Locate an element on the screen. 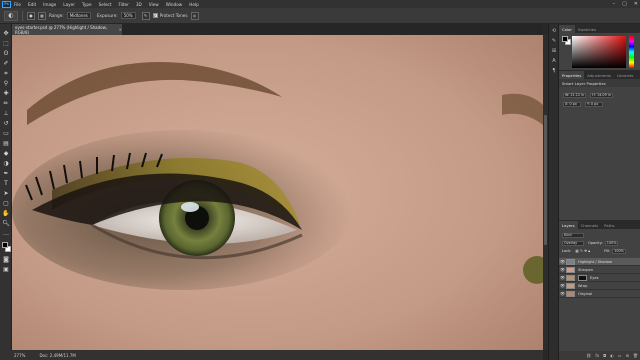  color-panel-tabs: Color Swatches is located at coordinates (599, 28).